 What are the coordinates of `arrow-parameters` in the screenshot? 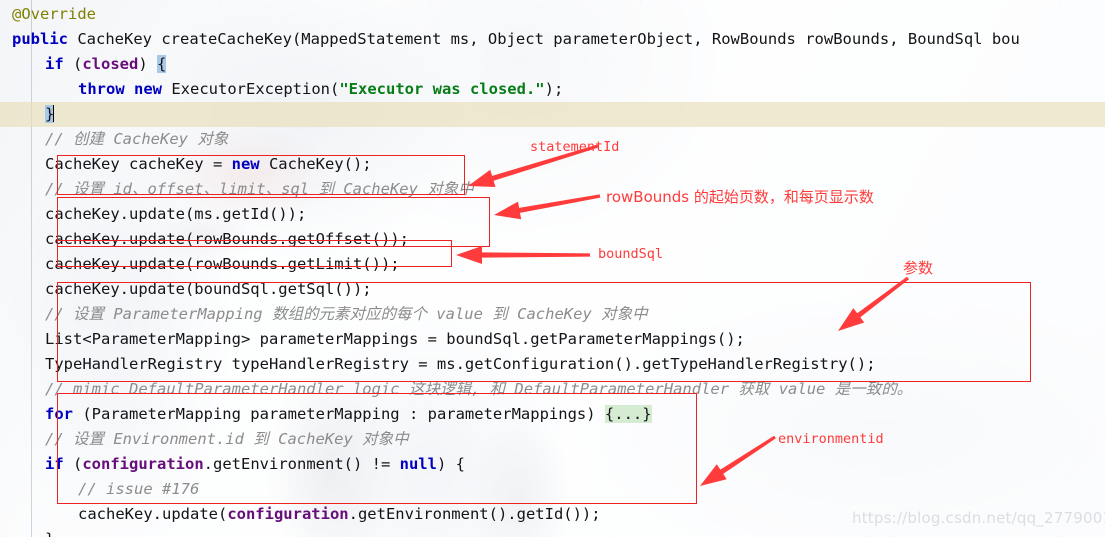 It's located at (873, 303).